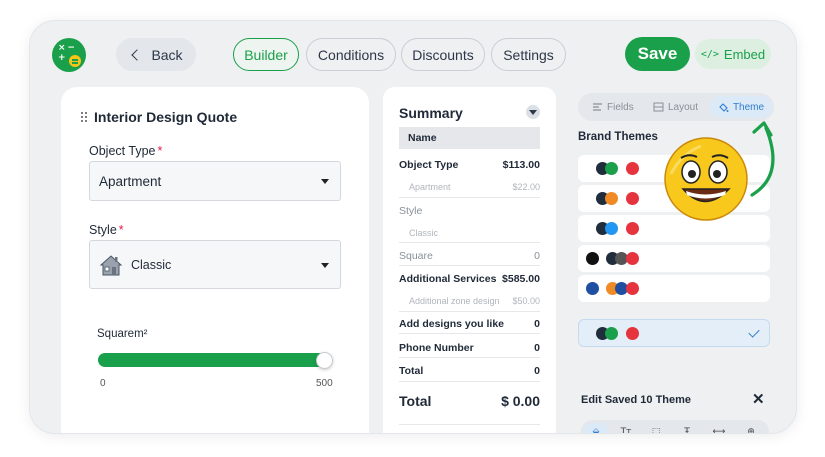 This screenshot has height=457, width=825. I want to click on tab-builder-label: Builder, so click(266, 54).